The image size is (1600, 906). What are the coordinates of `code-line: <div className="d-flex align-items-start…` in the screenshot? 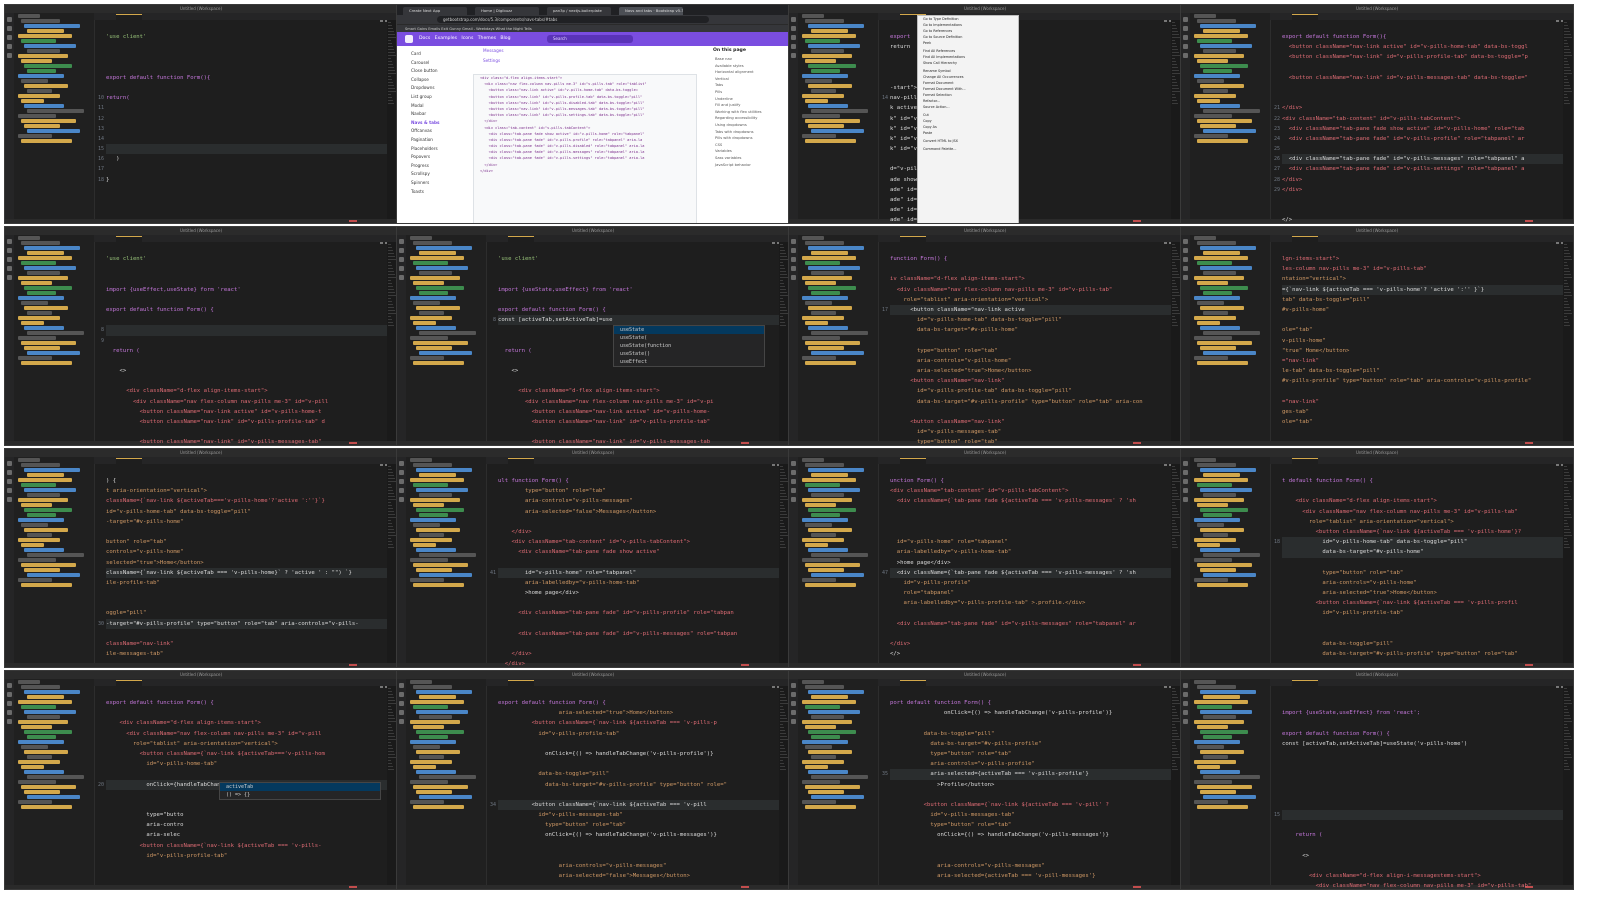 It's located at (246, 723).